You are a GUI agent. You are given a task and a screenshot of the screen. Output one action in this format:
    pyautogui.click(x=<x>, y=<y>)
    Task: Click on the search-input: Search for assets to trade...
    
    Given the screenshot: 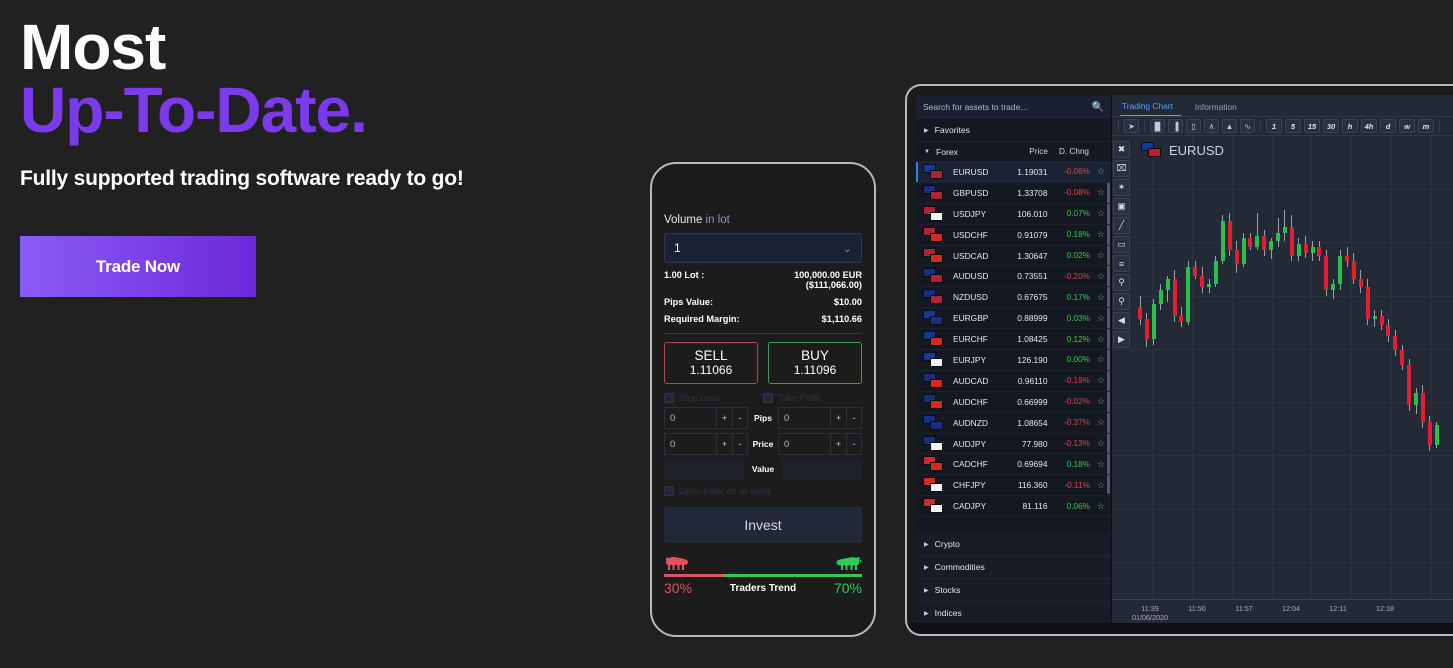 What is the action you would take?
    pyautogui.click(x=975, y=107)
    